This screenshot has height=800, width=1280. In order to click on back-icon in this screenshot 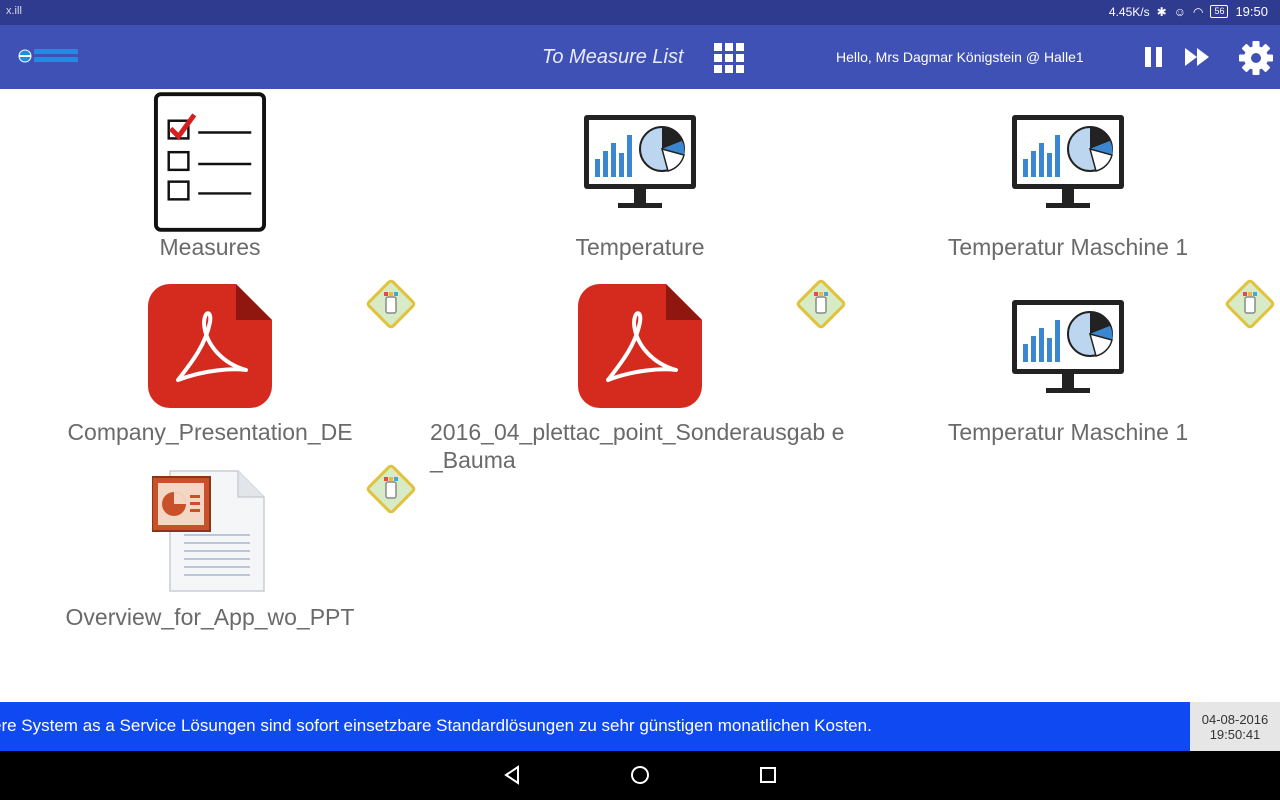, I will do `click(513, 775)`.